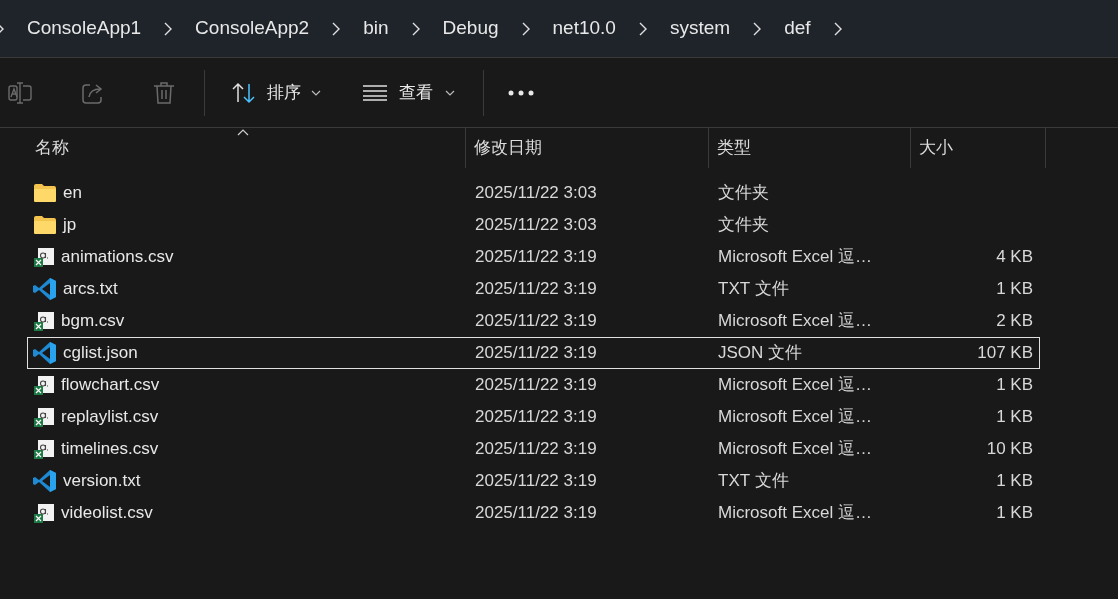  Describe the element at coordinates (52, 148) in the screenshot. I see `column-header: 名称` at that location.